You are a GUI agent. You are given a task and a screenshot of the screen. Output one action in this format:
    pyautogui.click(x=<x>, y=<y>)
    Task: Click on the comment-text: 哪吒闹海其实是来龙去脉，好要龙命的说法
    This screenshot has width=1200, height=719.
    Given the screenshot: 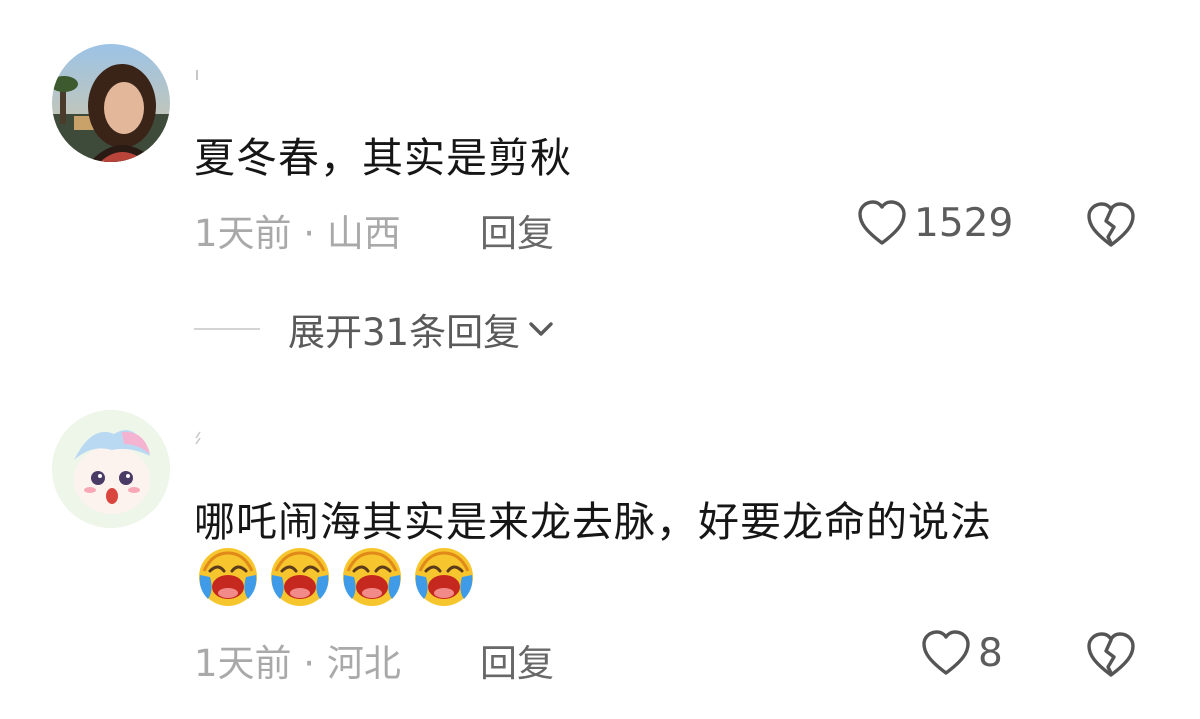 What is the action you would take?
    pyautogui.click(x=593, y=522)
    